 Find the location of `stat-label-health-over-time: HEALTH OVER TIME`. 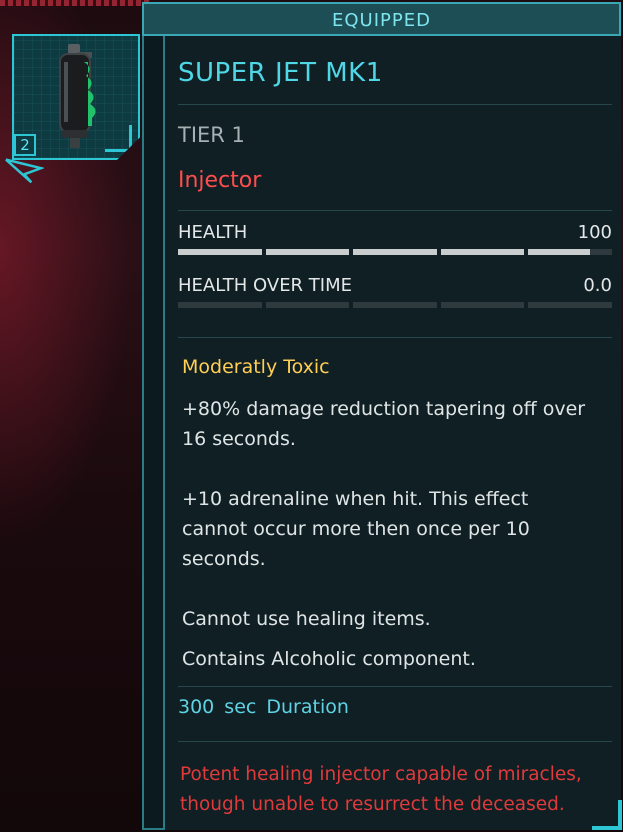

stat-label-health-over-time: HEALTH OVER TIME is located at coordinates (265, 285).